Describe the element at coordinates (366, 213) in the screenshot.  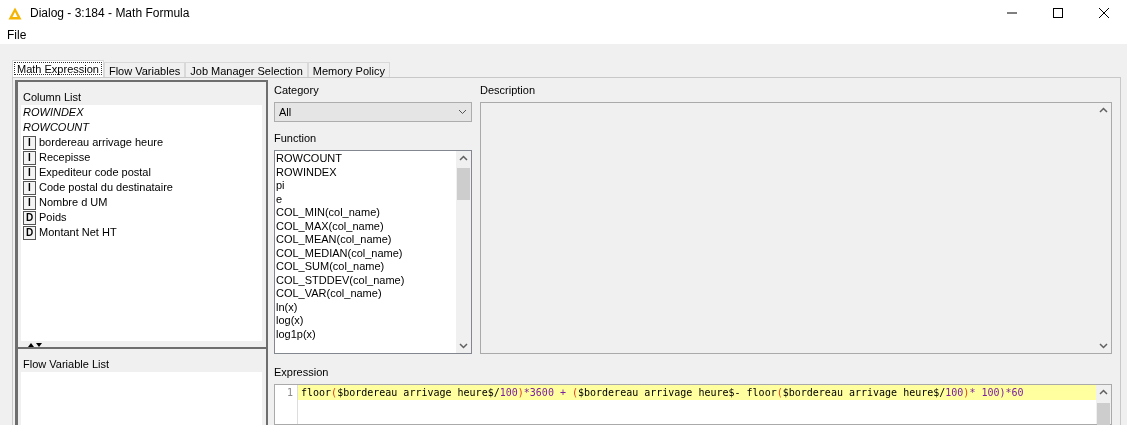
I see `list-item: COL_MIN(col_name)` at that location.